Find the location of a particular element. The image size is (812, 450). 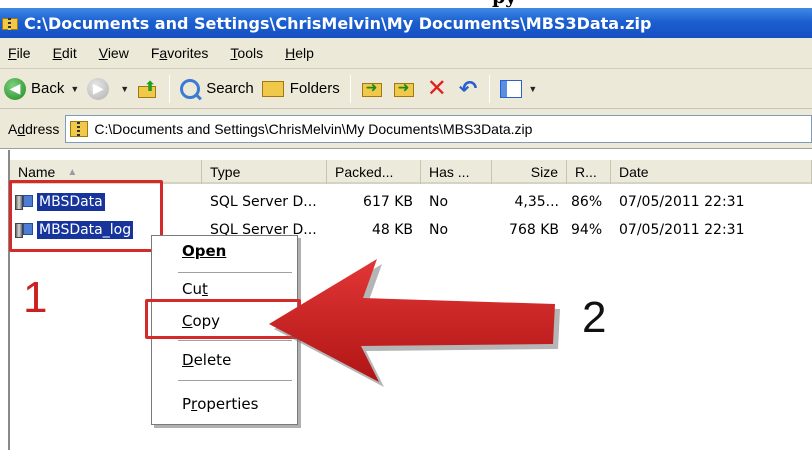

menu-edit: Edit is located at coordinates (65, 53).